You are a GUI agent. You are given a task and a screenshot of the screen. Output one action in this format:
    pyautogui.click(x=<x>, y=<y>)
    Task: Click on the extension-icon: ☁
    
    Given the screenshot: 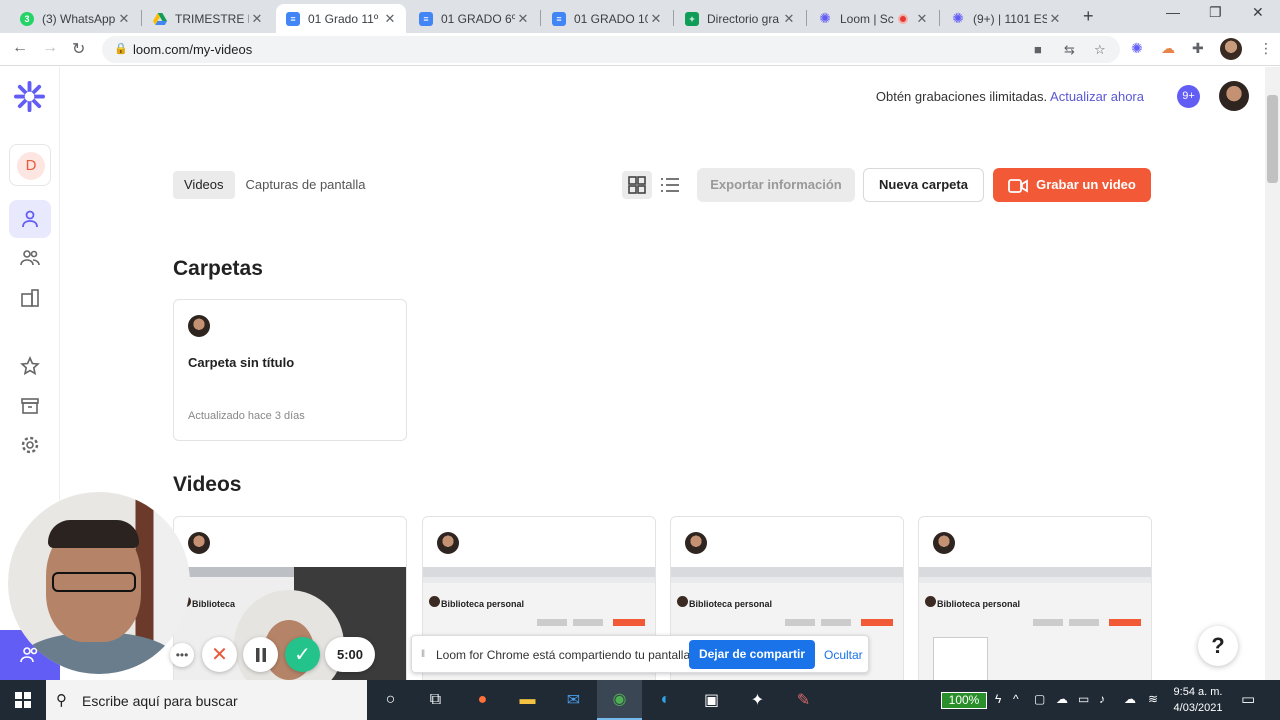 What is the action you would take?
    pyautogui.click(x=1168, y=48)
    